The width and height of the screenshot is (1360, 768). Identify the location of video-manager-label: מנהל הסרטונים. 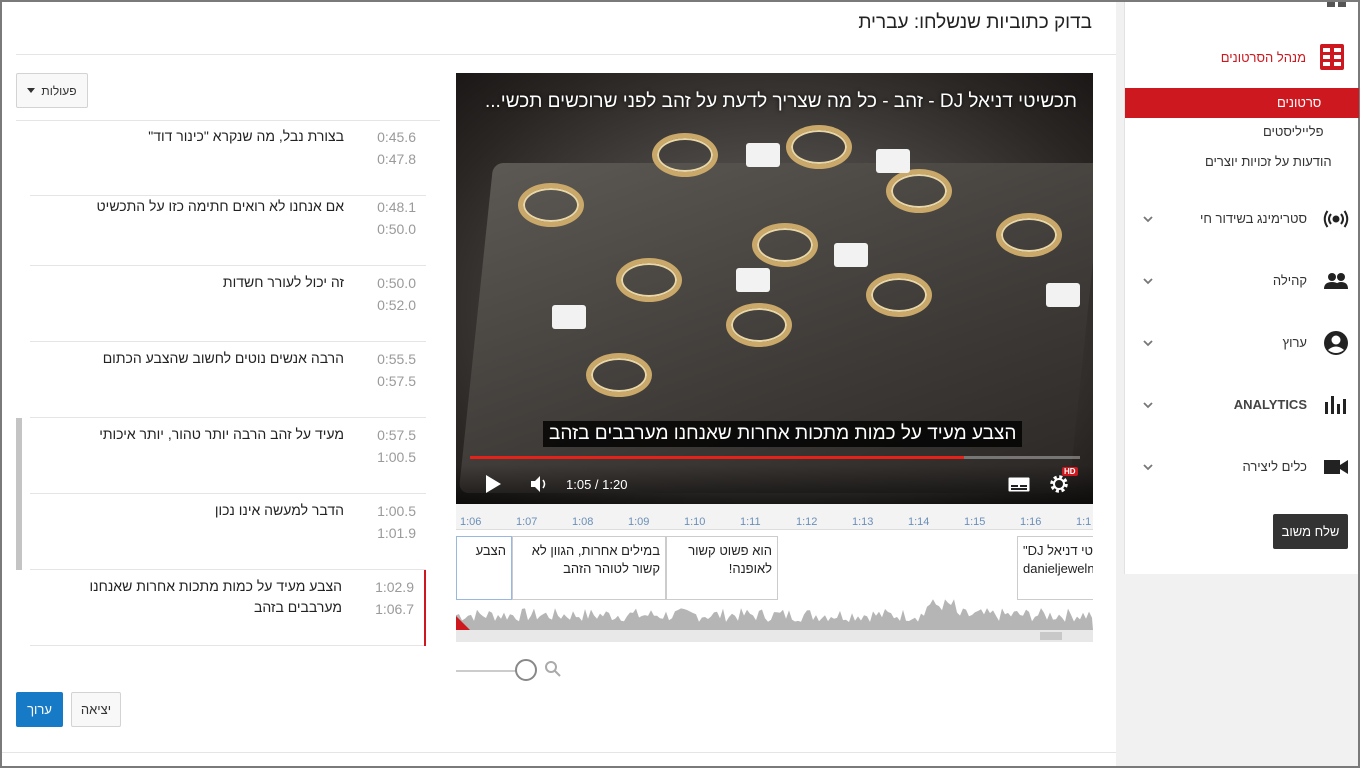
(1263, 57).